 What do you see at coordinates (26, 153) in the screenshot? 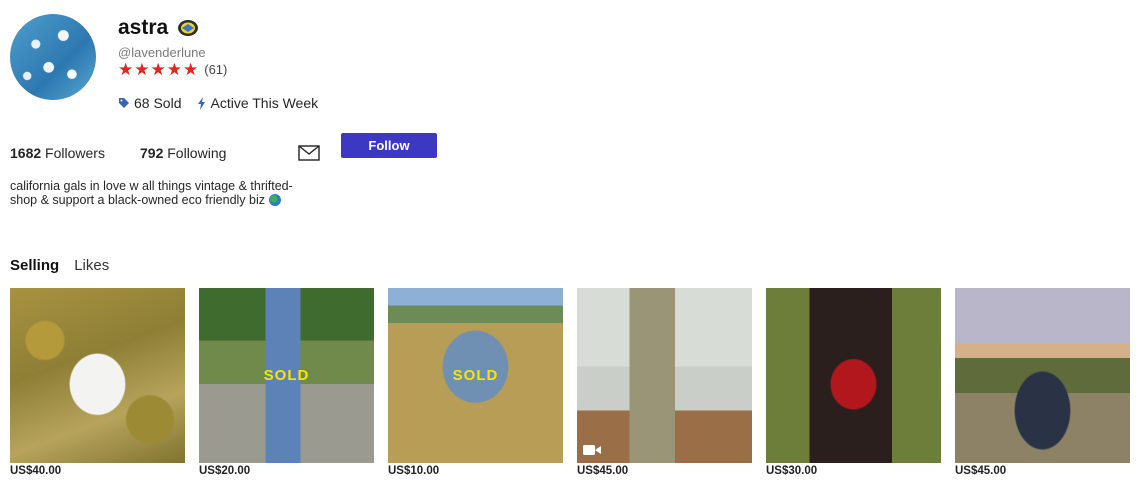
I see `followers-count: 1682` at bounding box center [26, 153].